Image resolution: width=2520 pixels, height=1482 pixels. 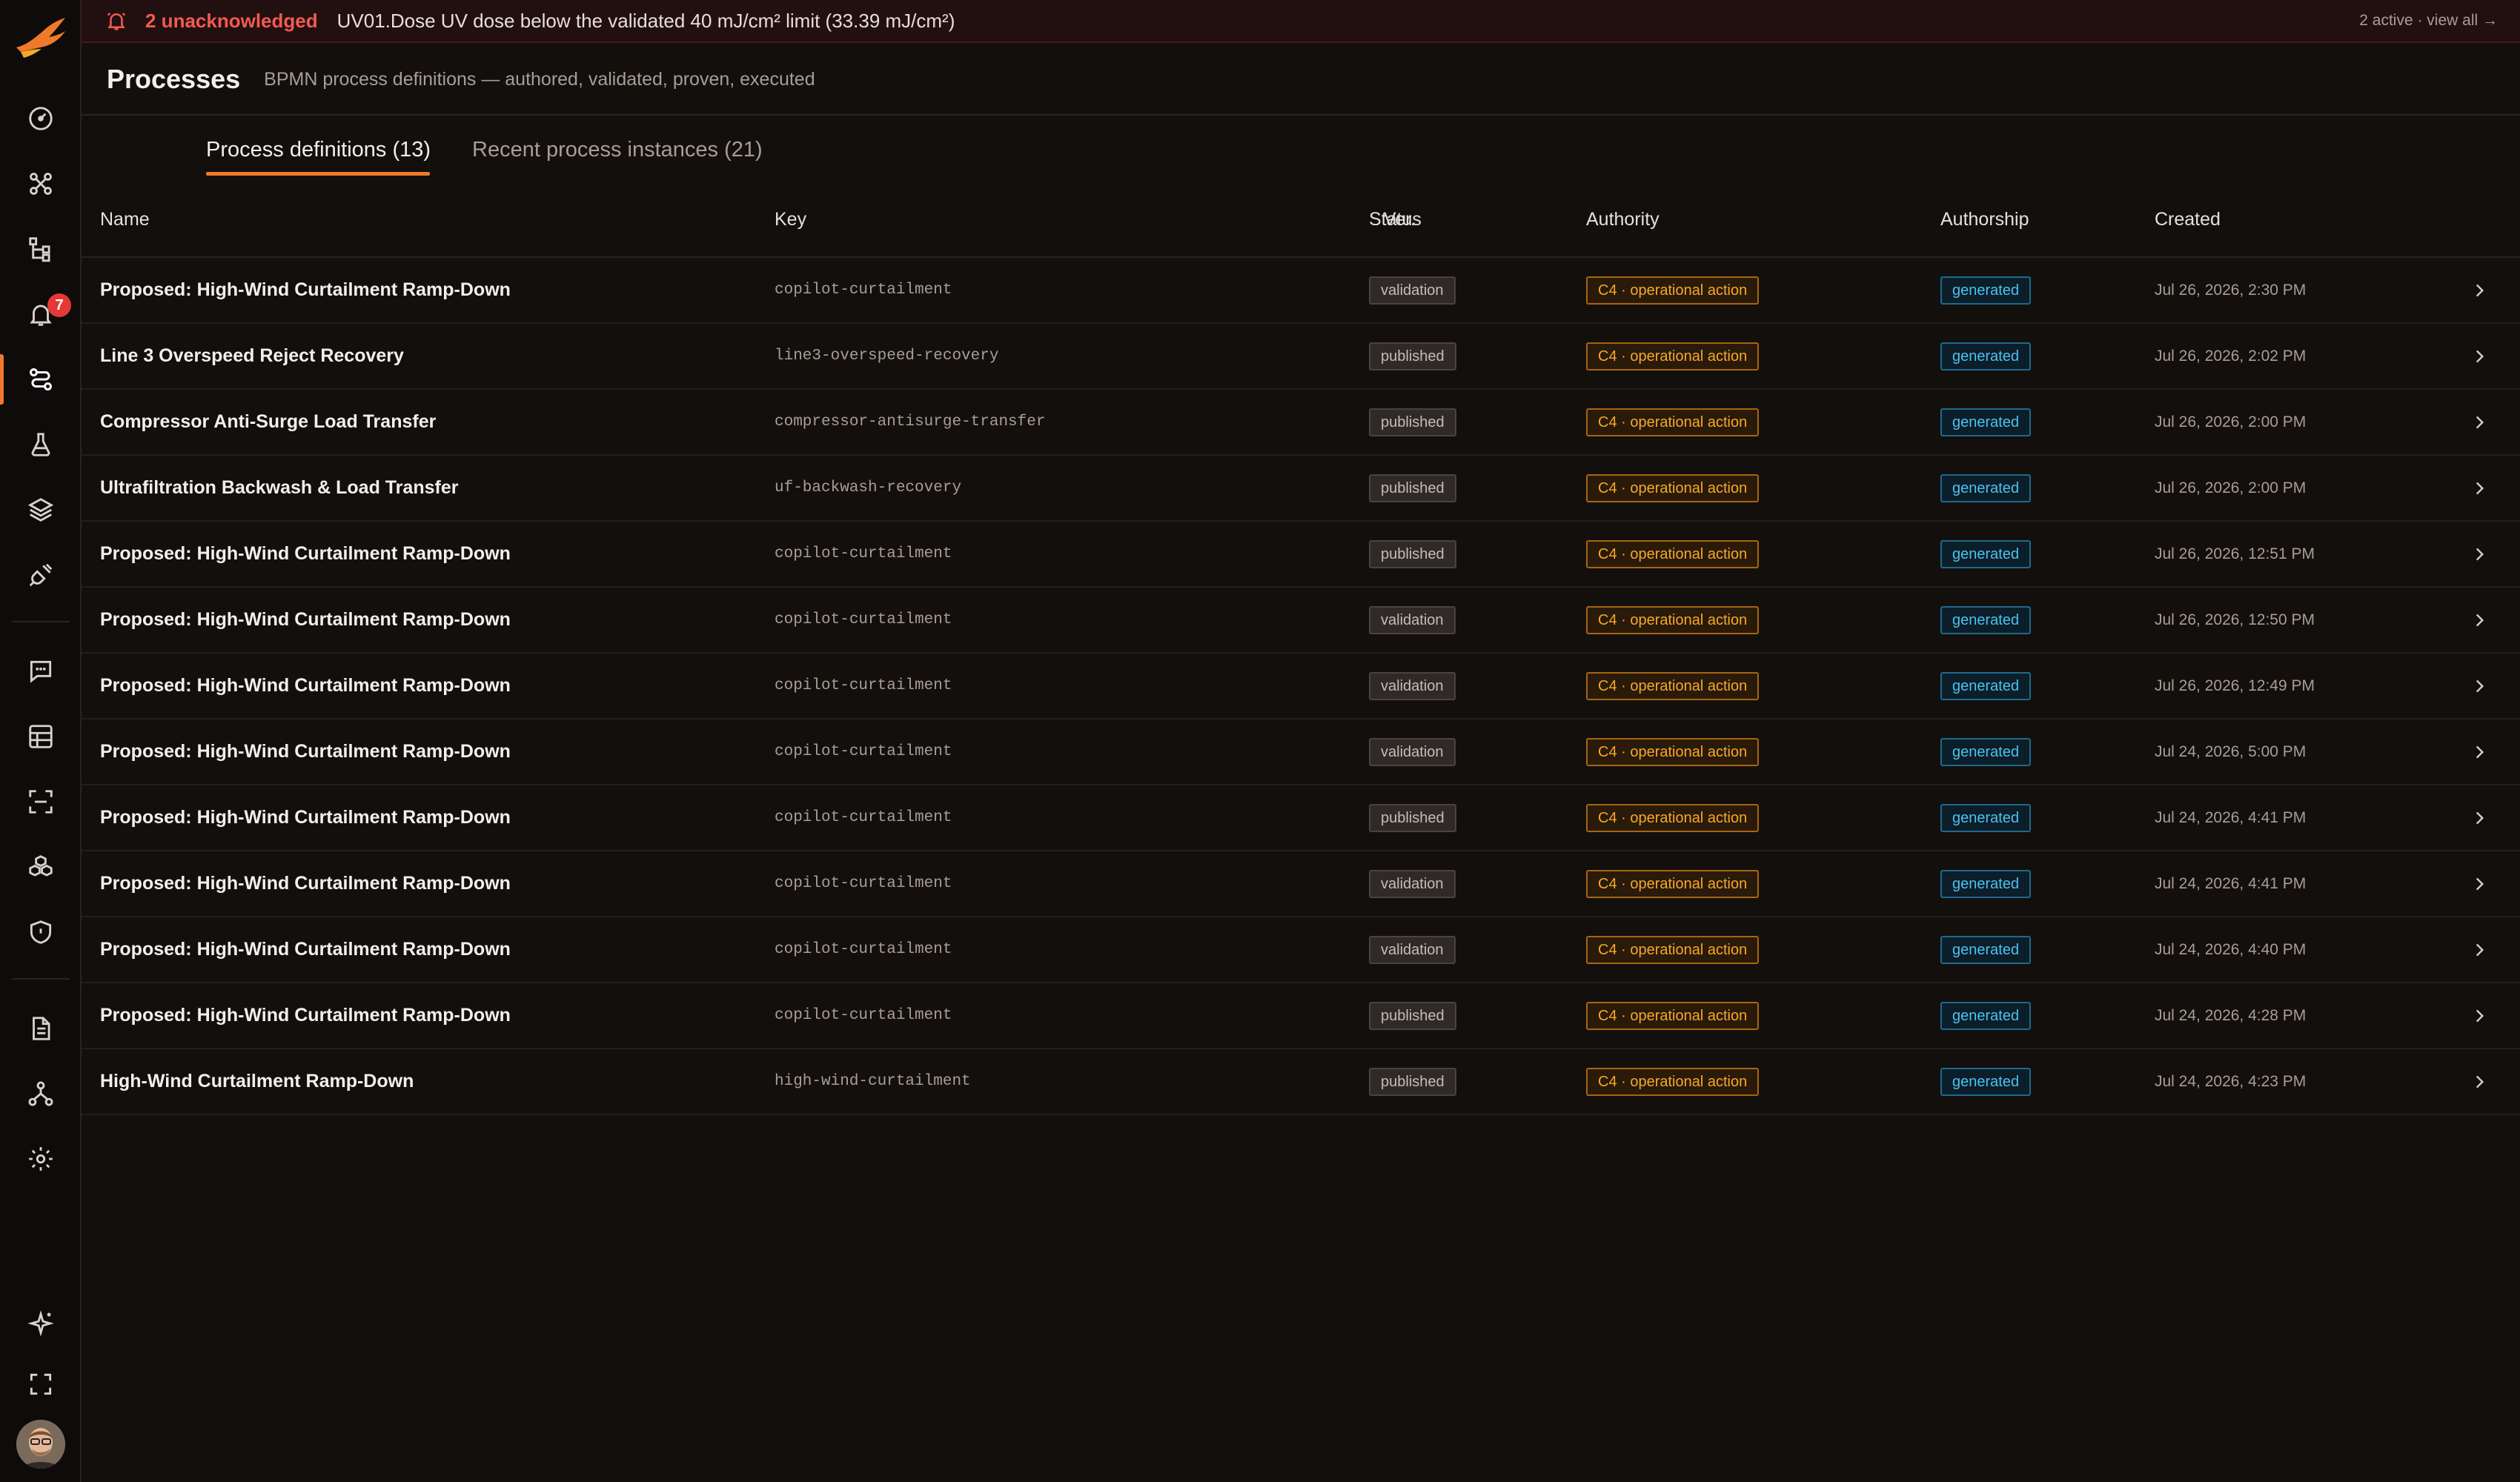 What do you see at coordinates (2429, 21) in the screenshot?
I see `view-all-alerts-link: 2 active · view all →` at bounding box center [2429, 21].